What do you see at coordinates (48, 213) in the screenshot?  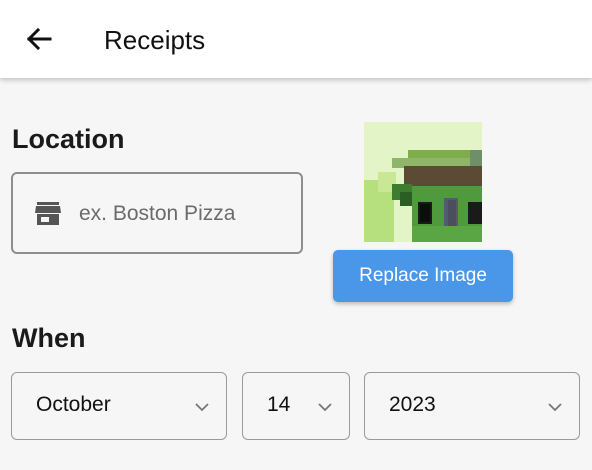 I see `store-icon` at bounding box center [48, 213].